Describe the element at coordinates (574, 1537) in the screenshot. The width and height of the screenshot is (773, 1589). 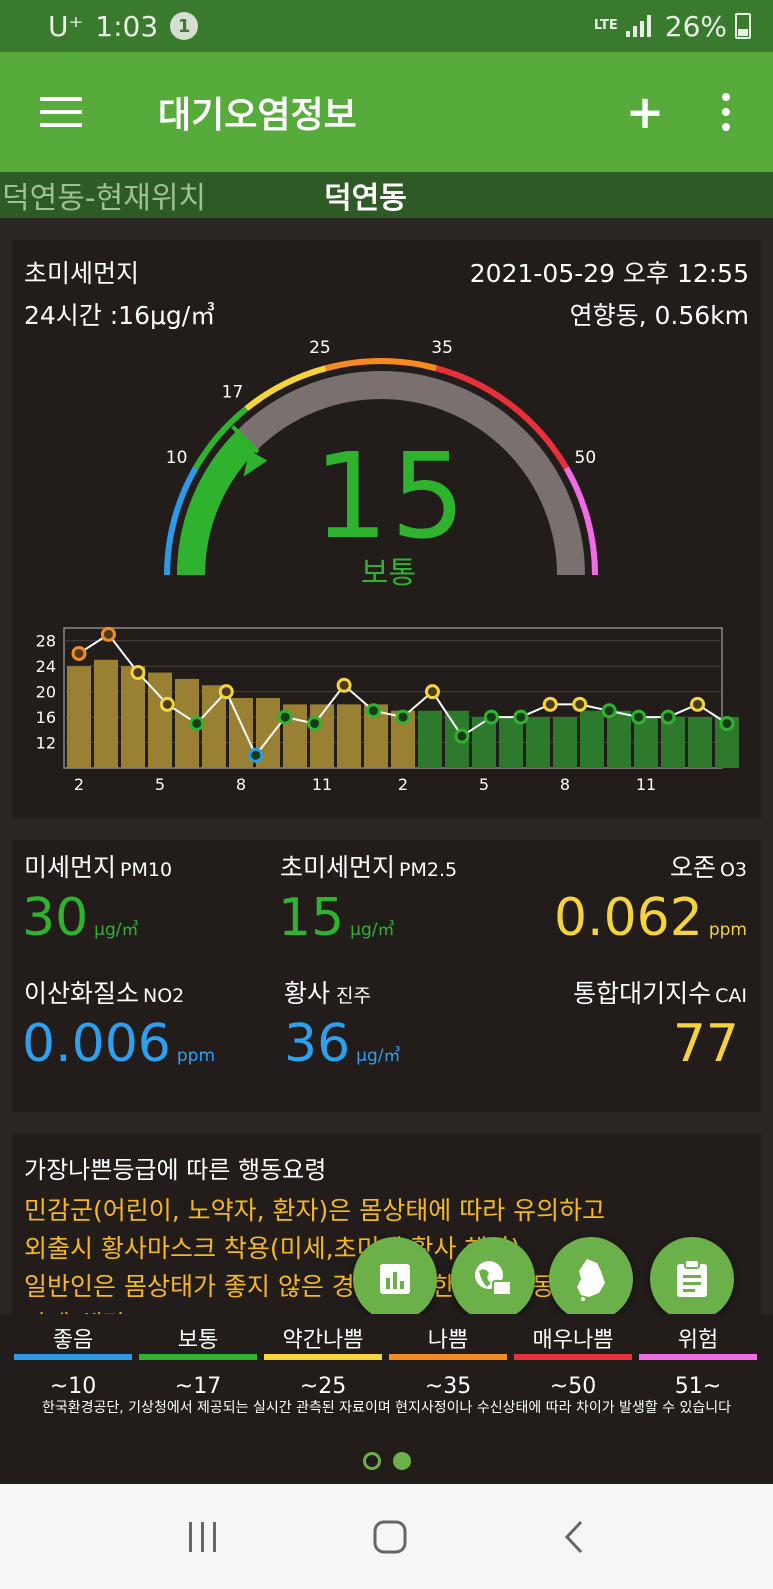
I see `back-icon` at that location.